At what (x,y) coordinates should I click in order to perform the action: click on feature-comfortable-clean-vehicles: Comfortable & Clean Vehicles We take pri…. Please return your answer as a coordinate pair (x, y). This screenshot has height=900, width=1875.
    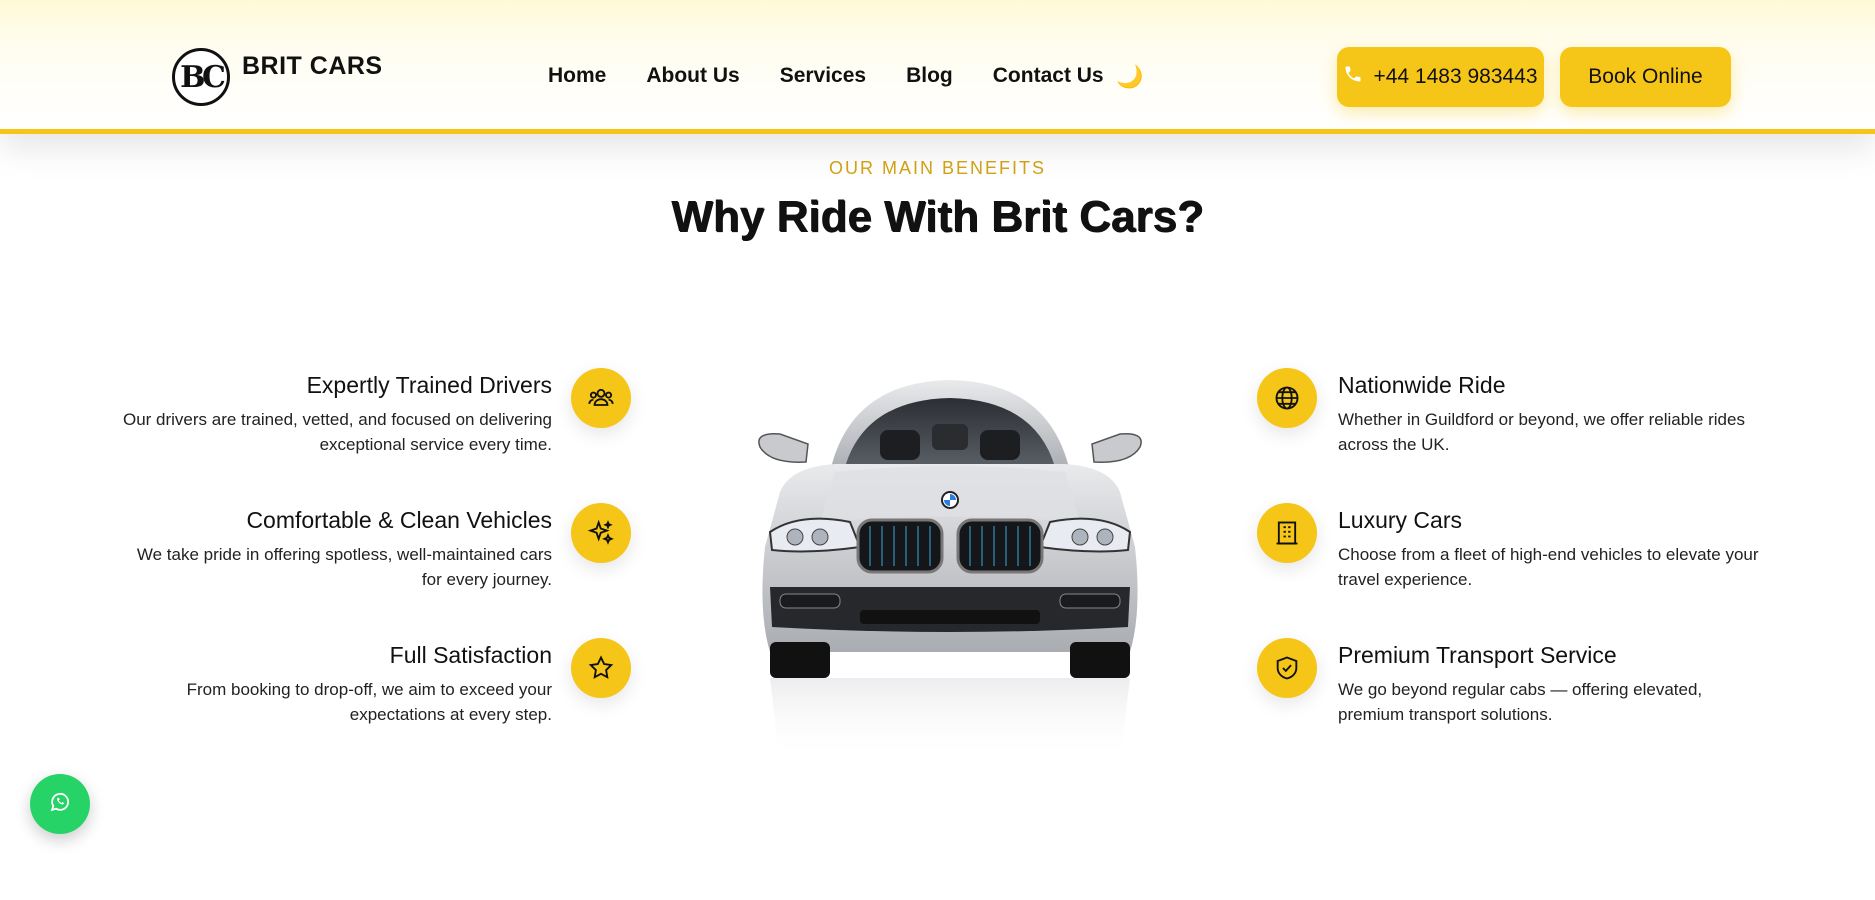
    Looking at the image, I should click on (337, 549).